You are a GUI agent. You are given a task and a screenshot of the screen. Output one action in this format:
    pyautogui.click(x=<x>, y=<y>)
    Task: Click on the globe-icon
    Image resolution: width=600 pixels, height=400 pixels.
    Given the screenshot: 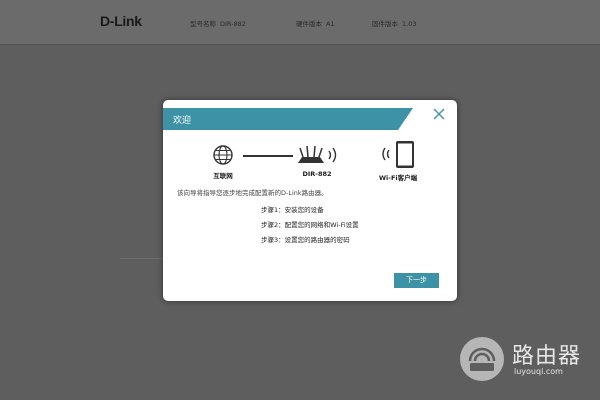 What is the action you would take?
    pyautogui.click(x=223, y=155)
    